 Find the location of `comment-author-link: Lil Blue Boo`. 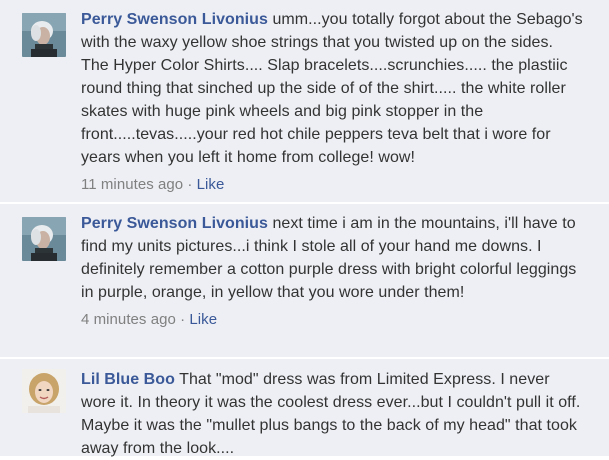

comment-author-link: Lil Blue Boo is located at coordinates (128, 379).